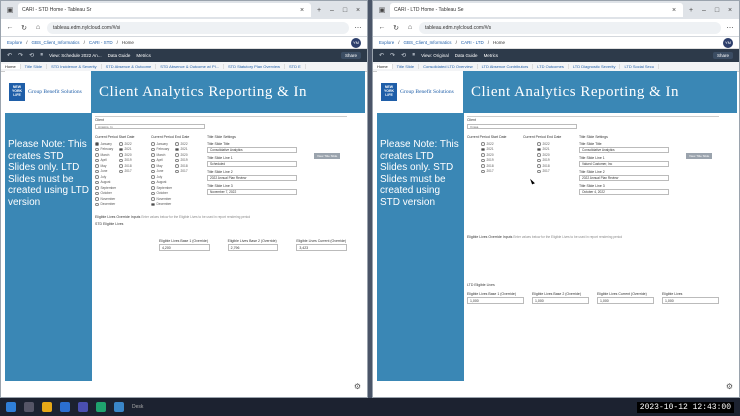 The width and height of the screenshot is (740, 416). What do you see at coordinates (506, 66) in the screenshot?
I see `sheet-tab-contributors: LTD Absence Contributors` at bounding box center [506, 66].